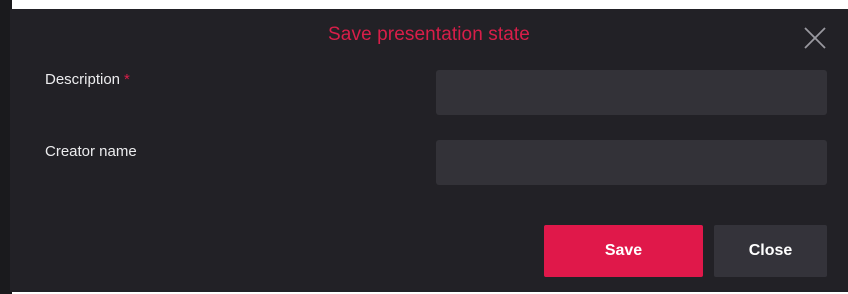 The height and width of the screenshot is (294, 848). Describe the element at coordinates (623, 251) in the screenshot. I see `save-button: Save` at that location.